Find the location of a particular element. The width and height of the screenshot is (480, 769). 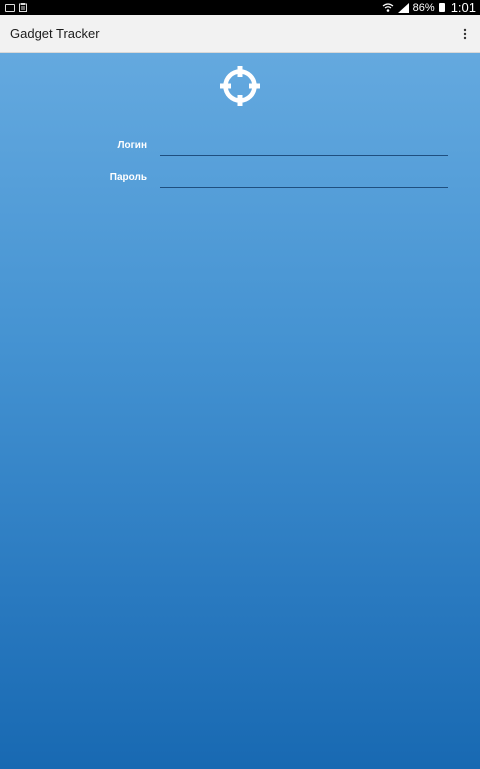

battery-icon is located at coordinates (441, 7).